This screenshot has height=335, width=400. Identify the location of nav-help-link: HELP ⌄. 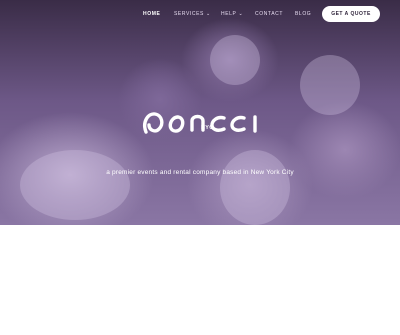
(232, 14).